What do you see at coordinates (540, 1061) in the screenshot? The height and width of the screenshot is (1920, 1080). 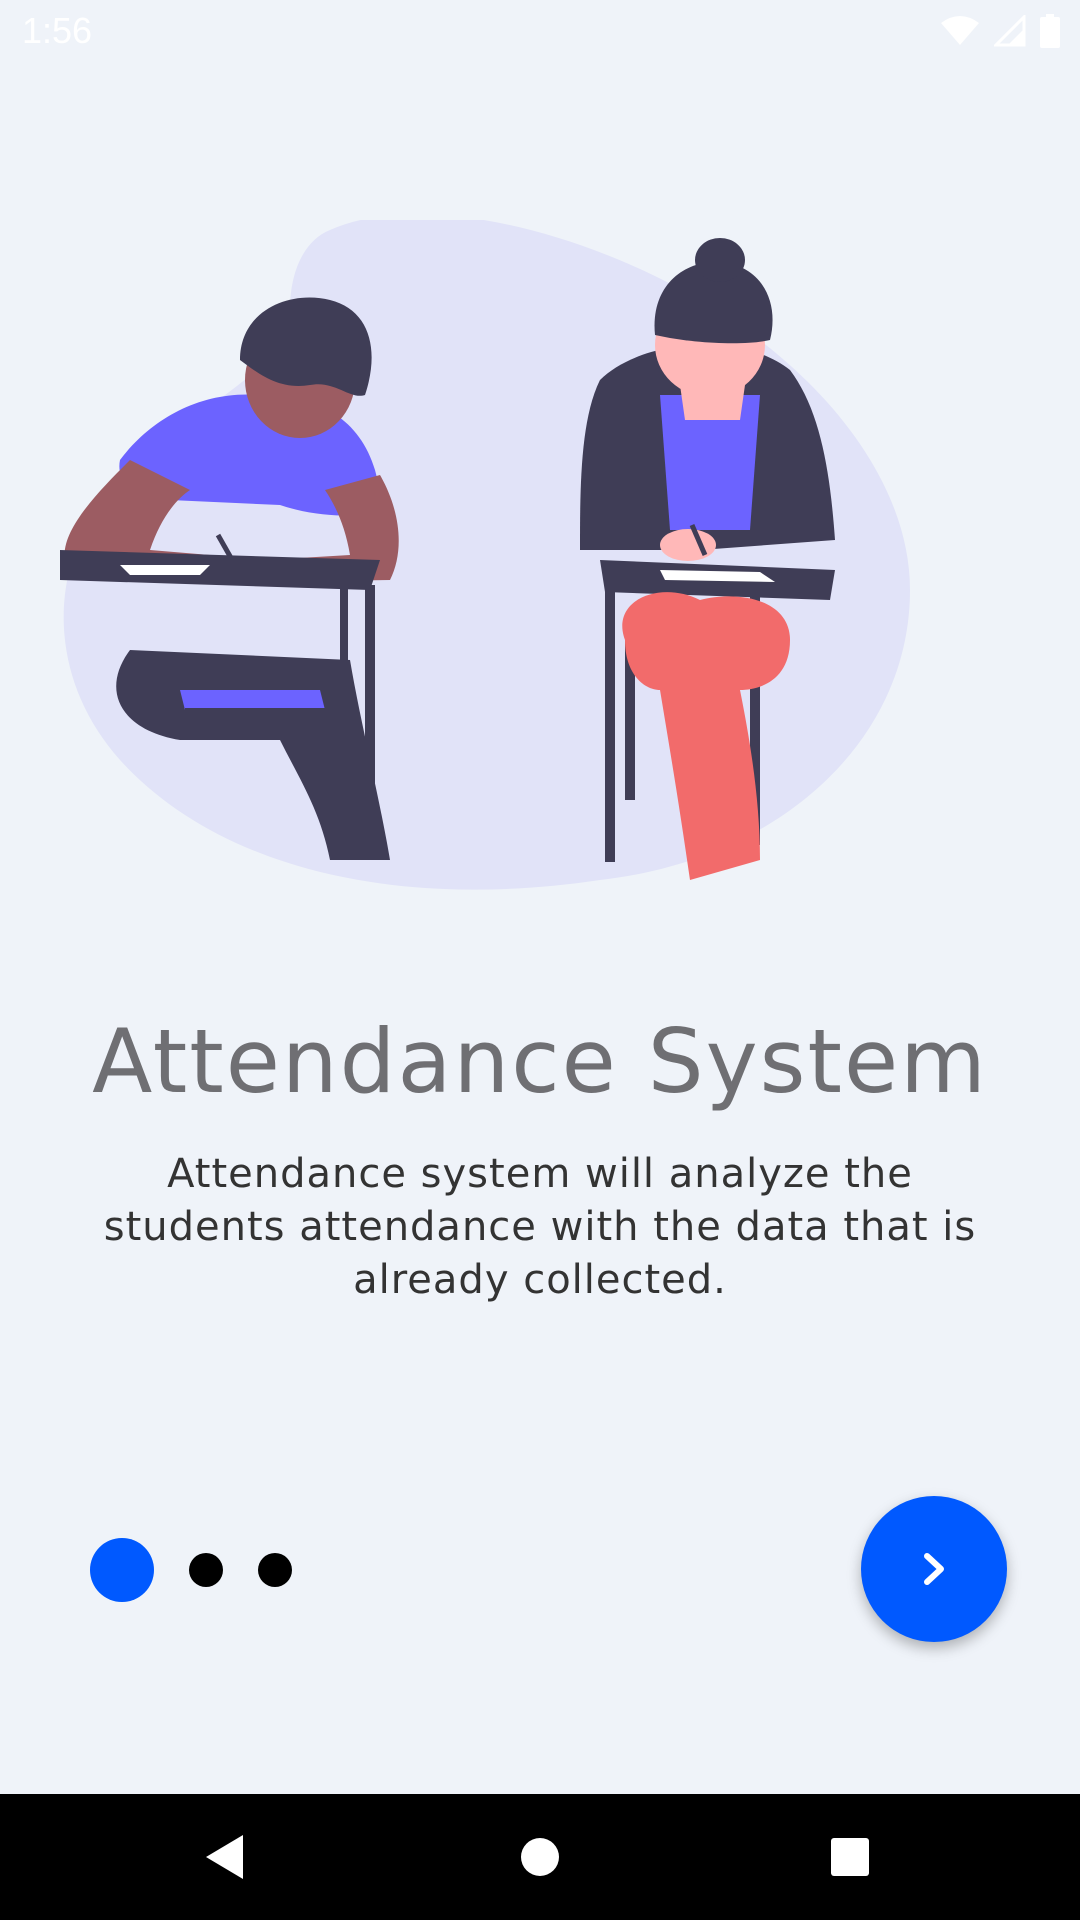 I see `onboarding-title: Attendance System` at bounding box center [540, 1061].